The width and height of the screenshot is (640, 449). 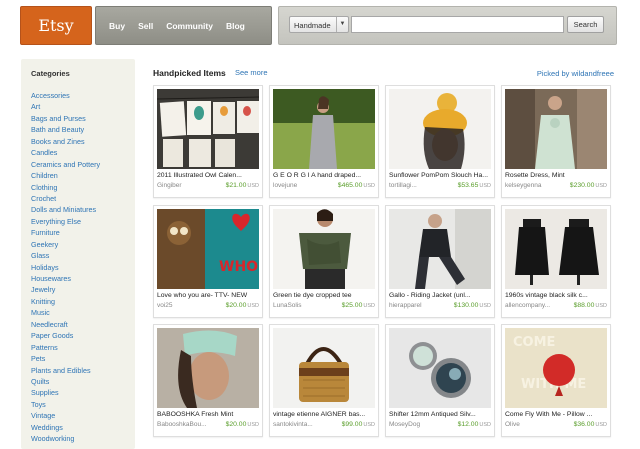 I want to click on category-link: Patterns, so click(x=65, y=347).